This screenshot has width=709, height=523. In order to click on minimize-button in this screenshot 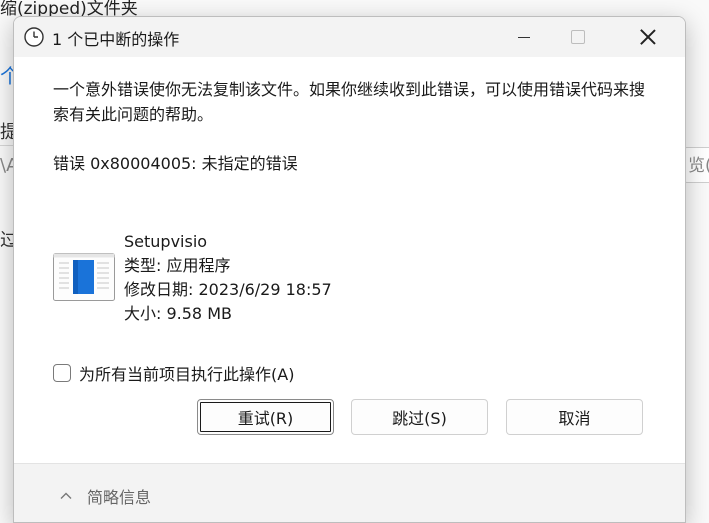, I will do `click(524, 37)`.